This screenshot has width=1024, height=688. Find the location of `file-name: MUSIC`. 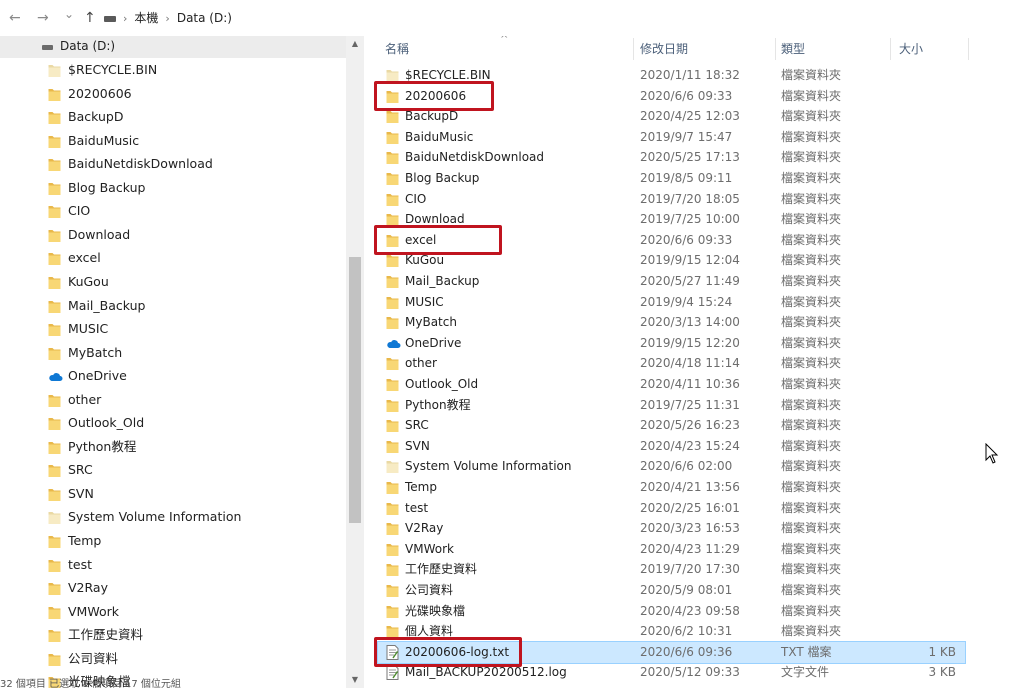

file-name: MUSIC is located at coordinates (424, 301).